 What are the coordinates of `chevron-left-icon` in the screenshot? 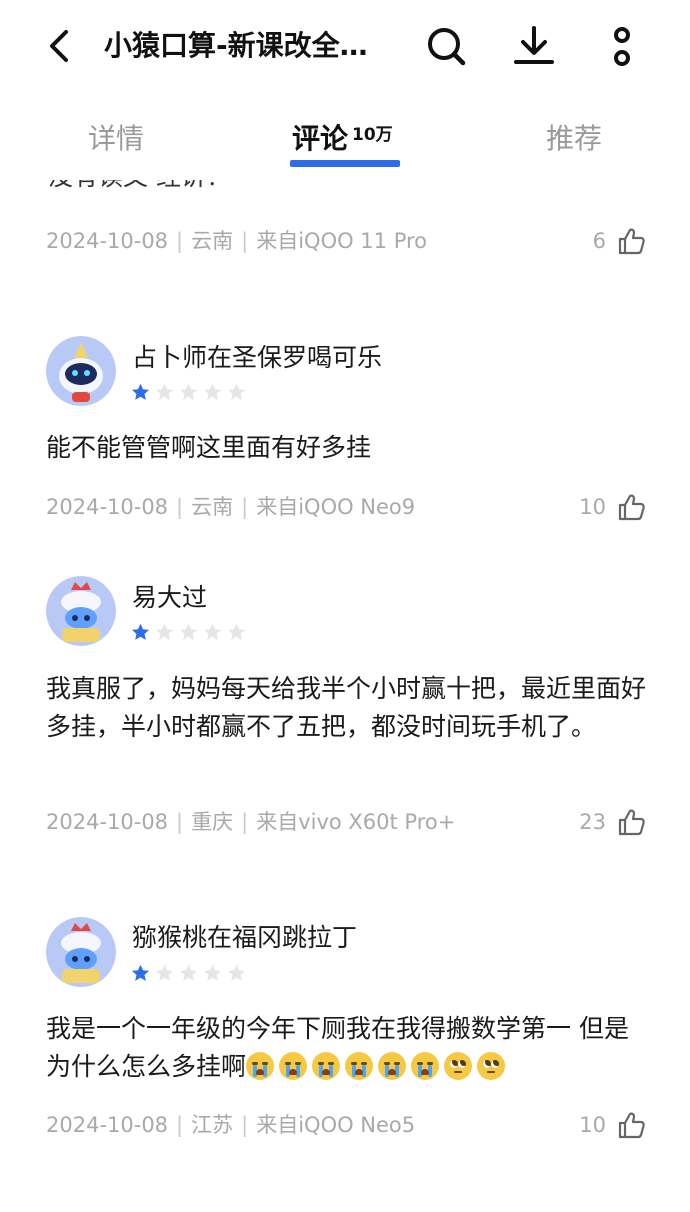 It's located at (59, 46).